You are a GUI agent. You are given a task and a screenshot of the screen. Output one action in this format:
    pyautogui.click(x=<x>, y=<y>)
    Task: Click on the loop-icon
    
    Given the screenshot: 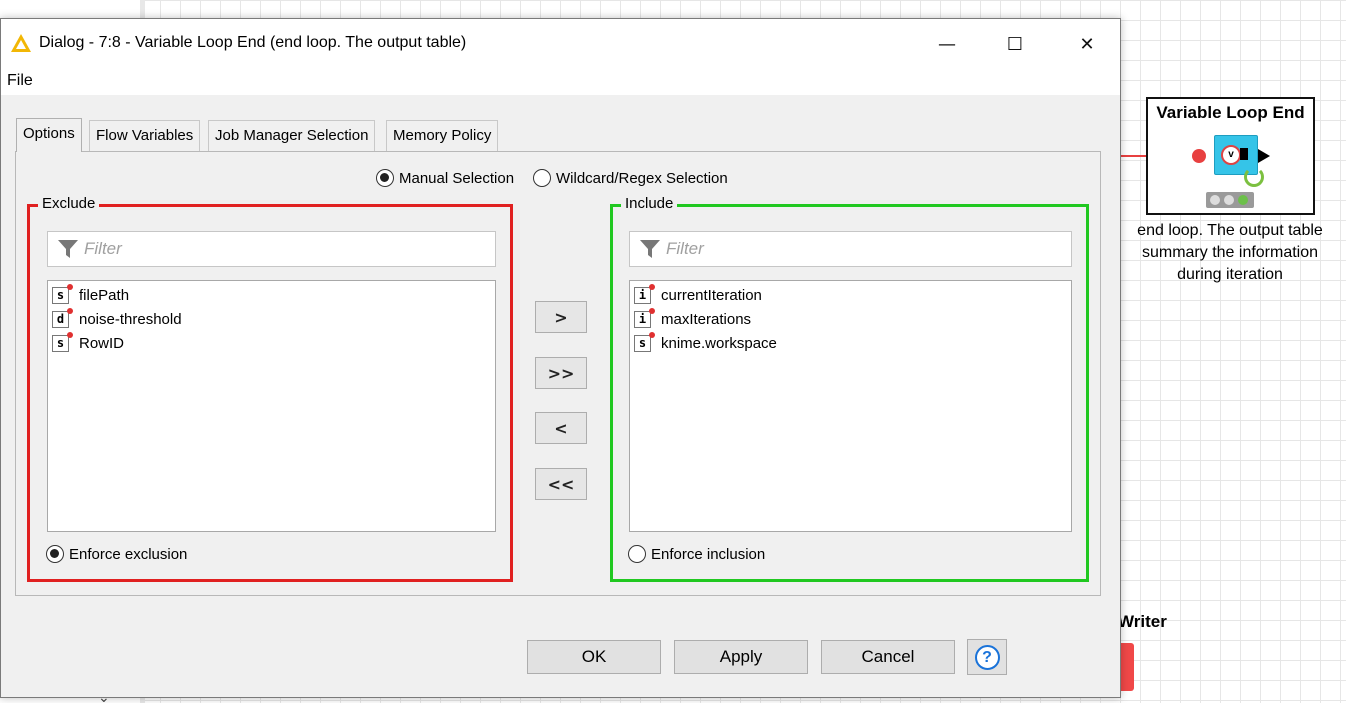 What is the action you would take?
    pyautogui.click(x=1254, y=177)
    